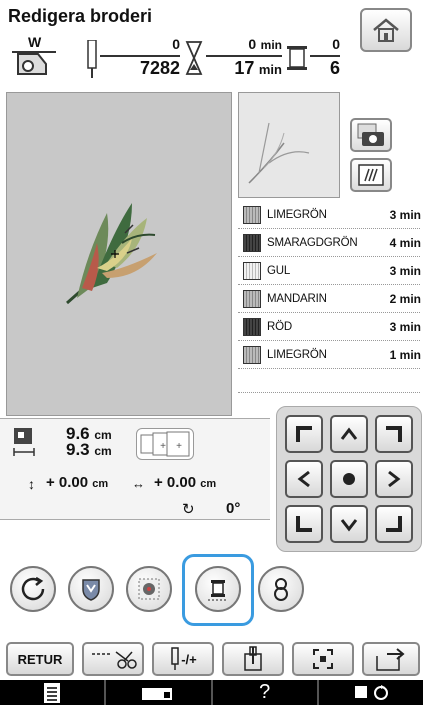 The image size is (423, 705). I want to click on continuous-button, so click(281, 589).